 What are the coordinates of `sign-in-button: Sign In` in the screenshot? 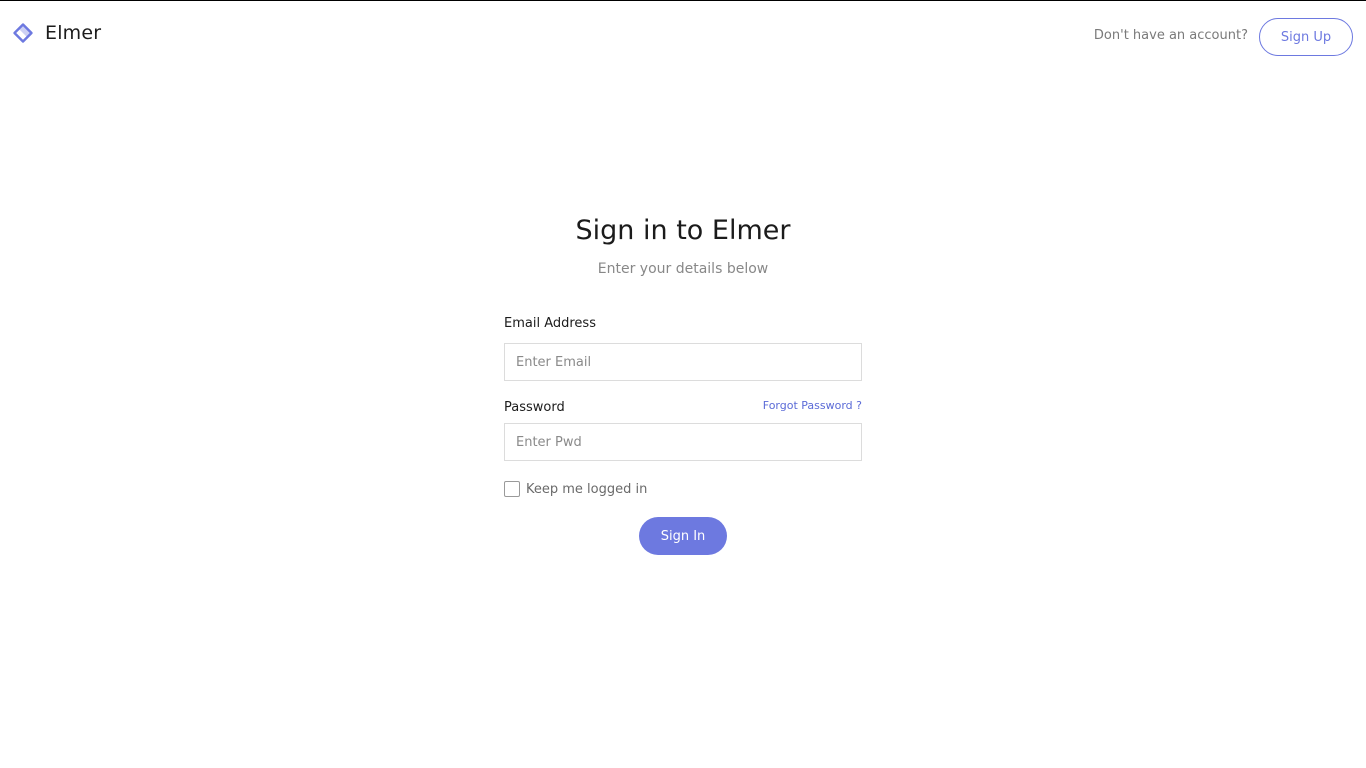 It's located at (683, 536).